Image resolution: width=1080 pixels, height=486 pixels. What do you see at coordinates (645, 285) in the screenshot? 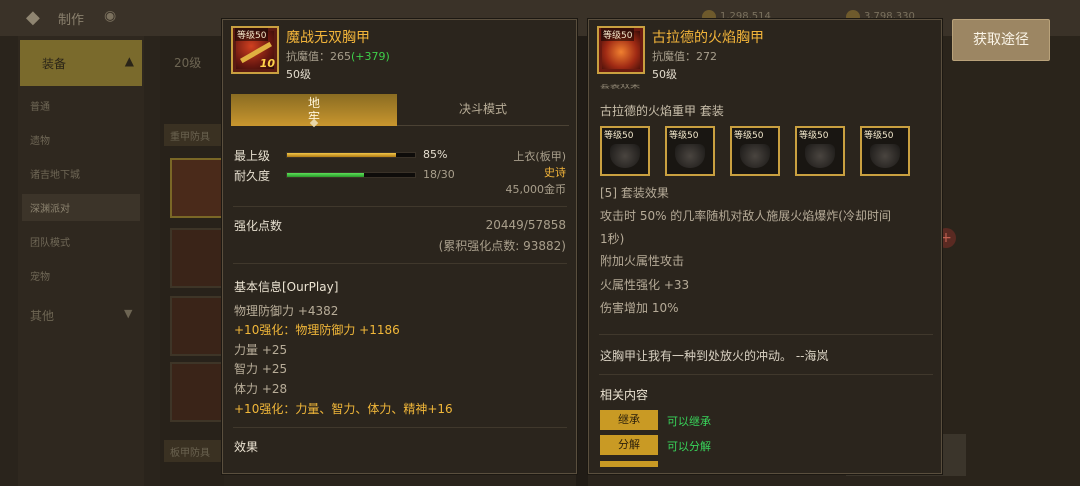
I see `set-effect-line: 火属性强化 +33` at bounding box center [645, 285].